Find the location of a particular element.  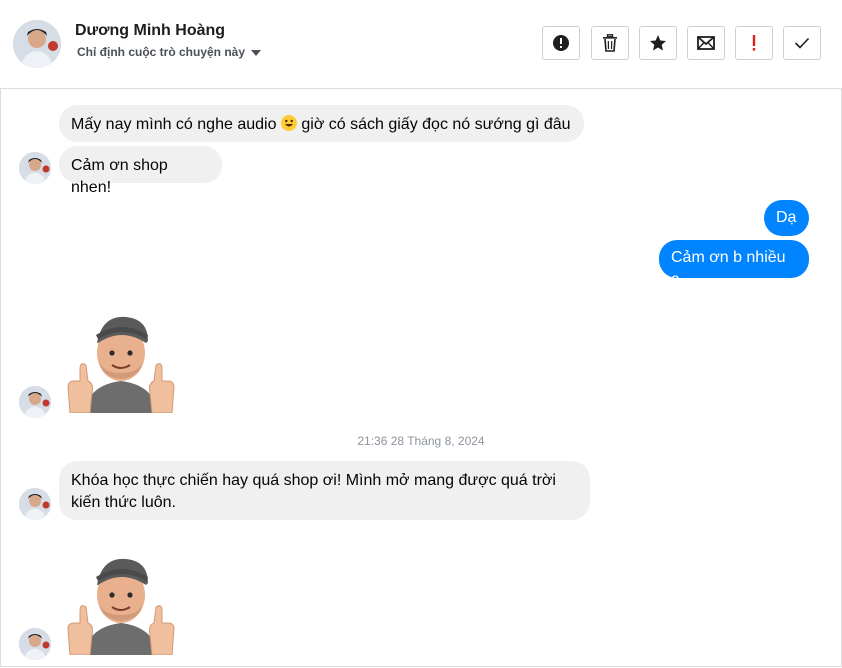

caret-down-icon is located at coordinates (256, 52).